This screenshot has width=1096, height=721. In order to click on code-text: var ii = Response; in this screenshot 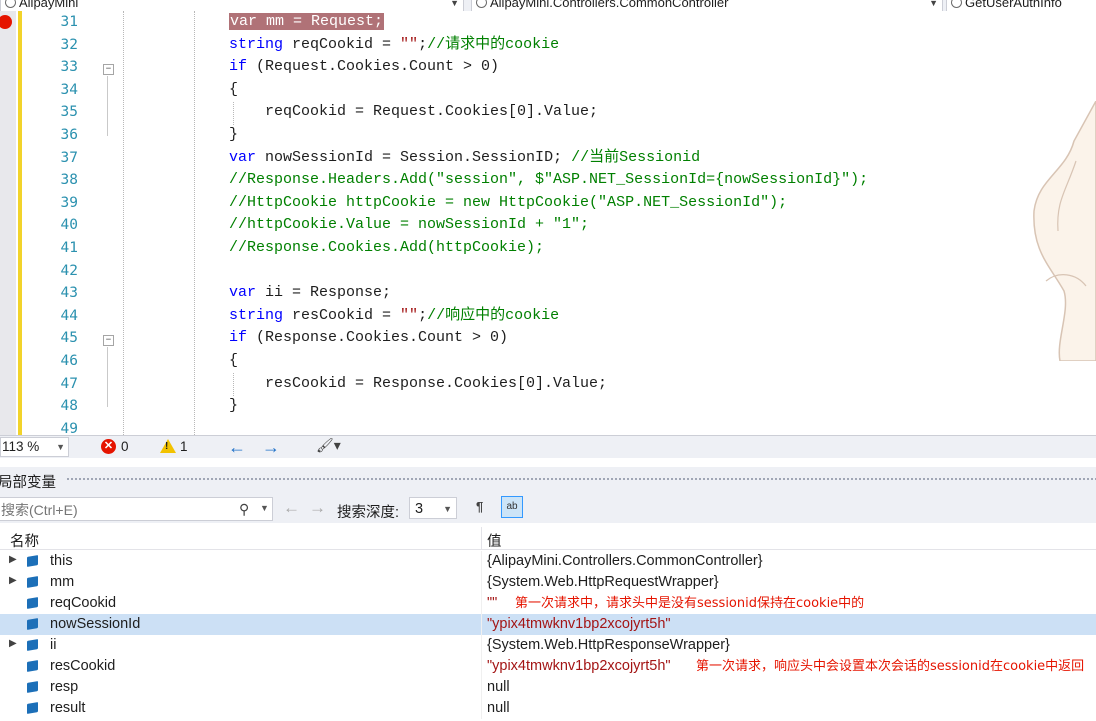, I will do `click(310, 293)`.